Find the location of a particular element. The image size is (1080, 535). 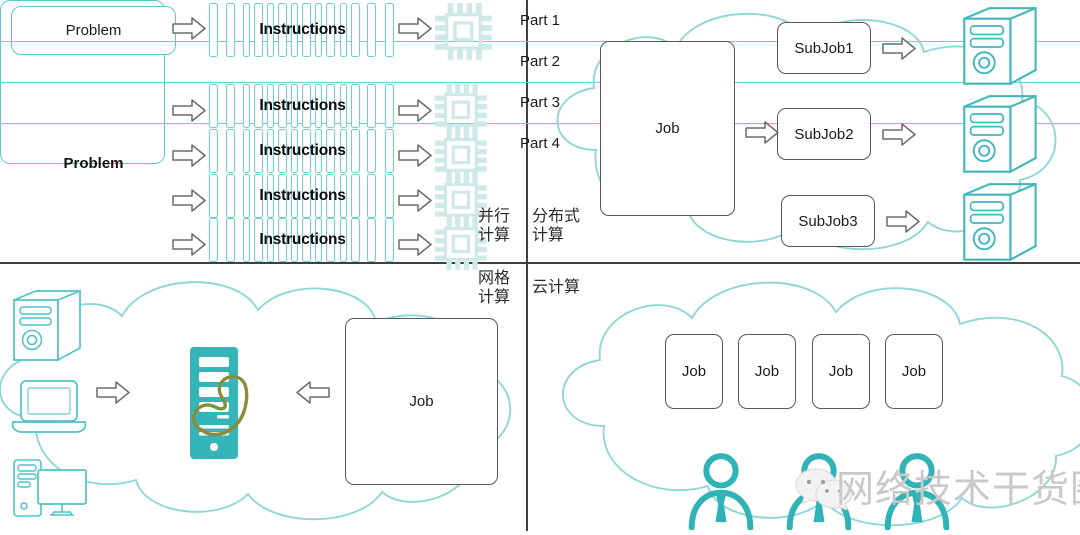

subjob-label: SubJob1 is located at coordinates (824, 48).